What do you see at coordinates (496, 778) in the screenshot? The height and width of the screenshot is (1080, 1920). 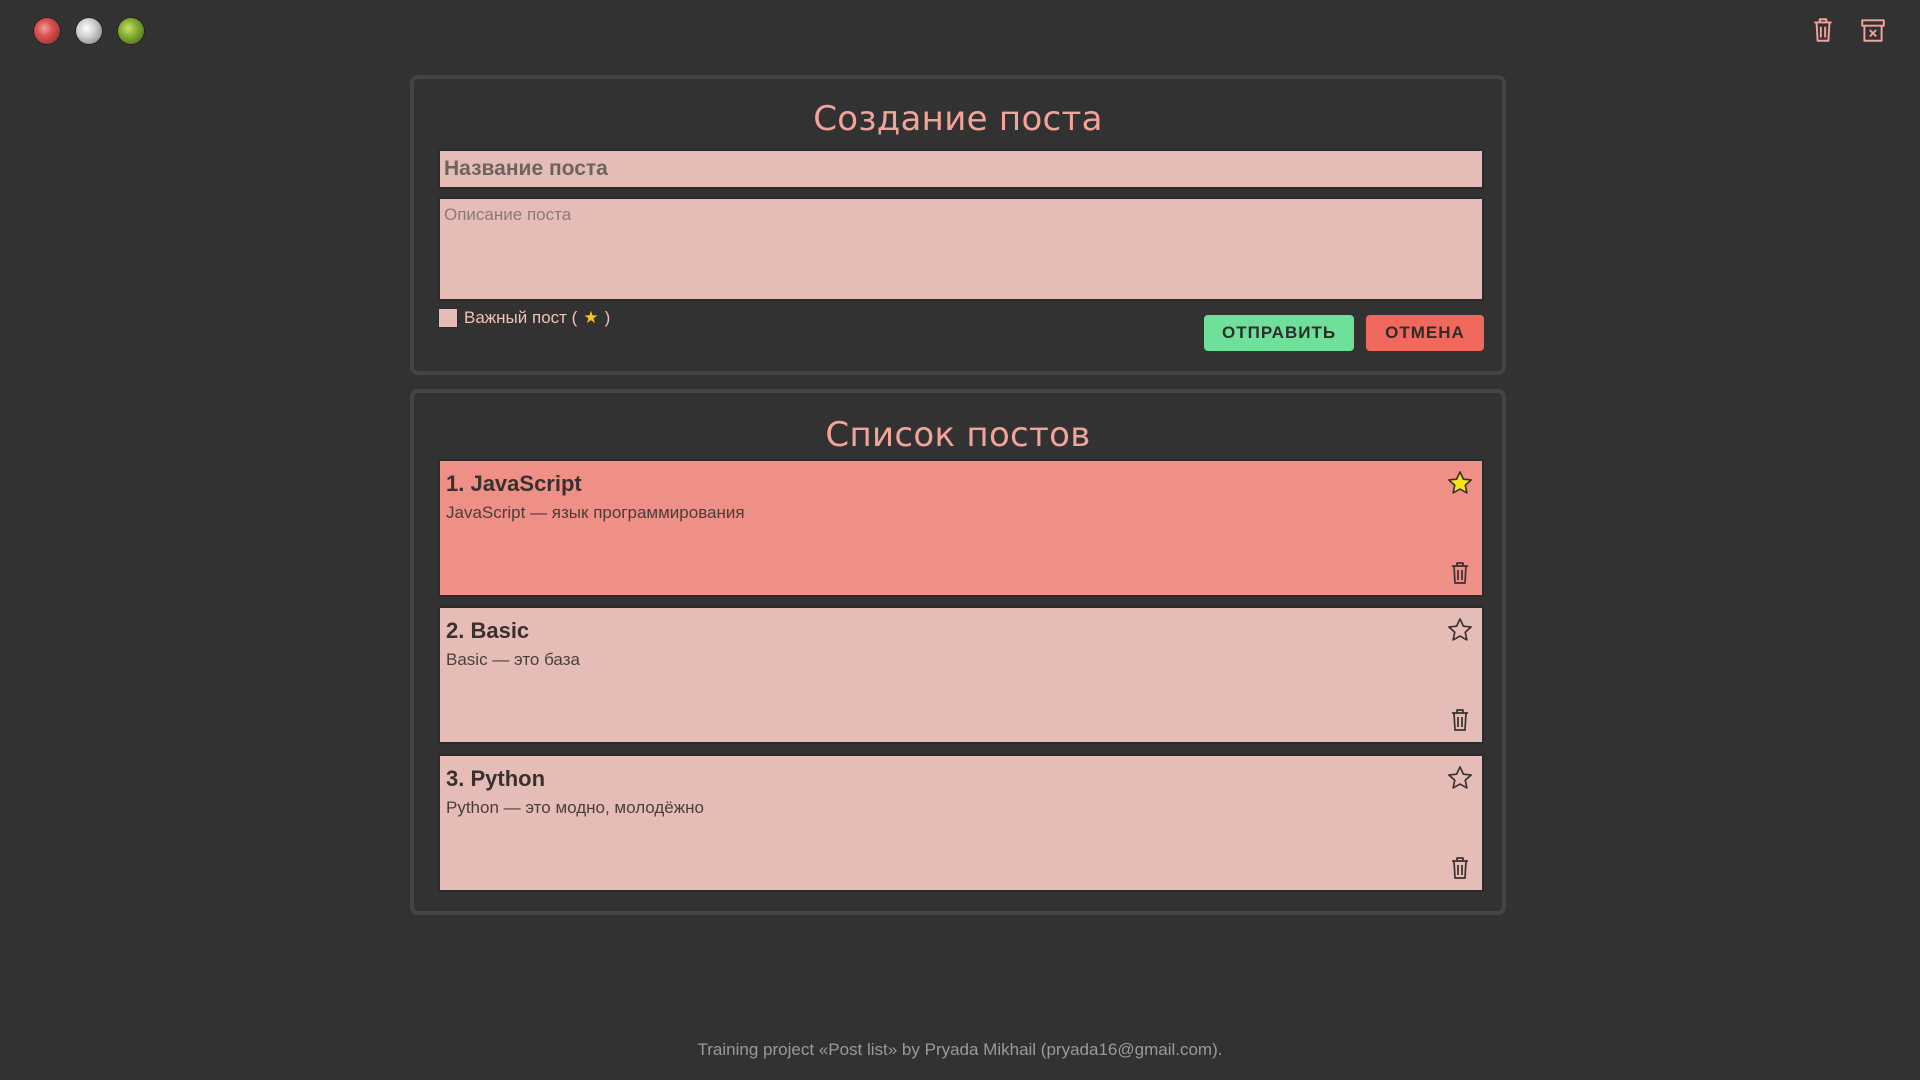 I see `post-title: 3. Python` at bounding box center [496, 778].